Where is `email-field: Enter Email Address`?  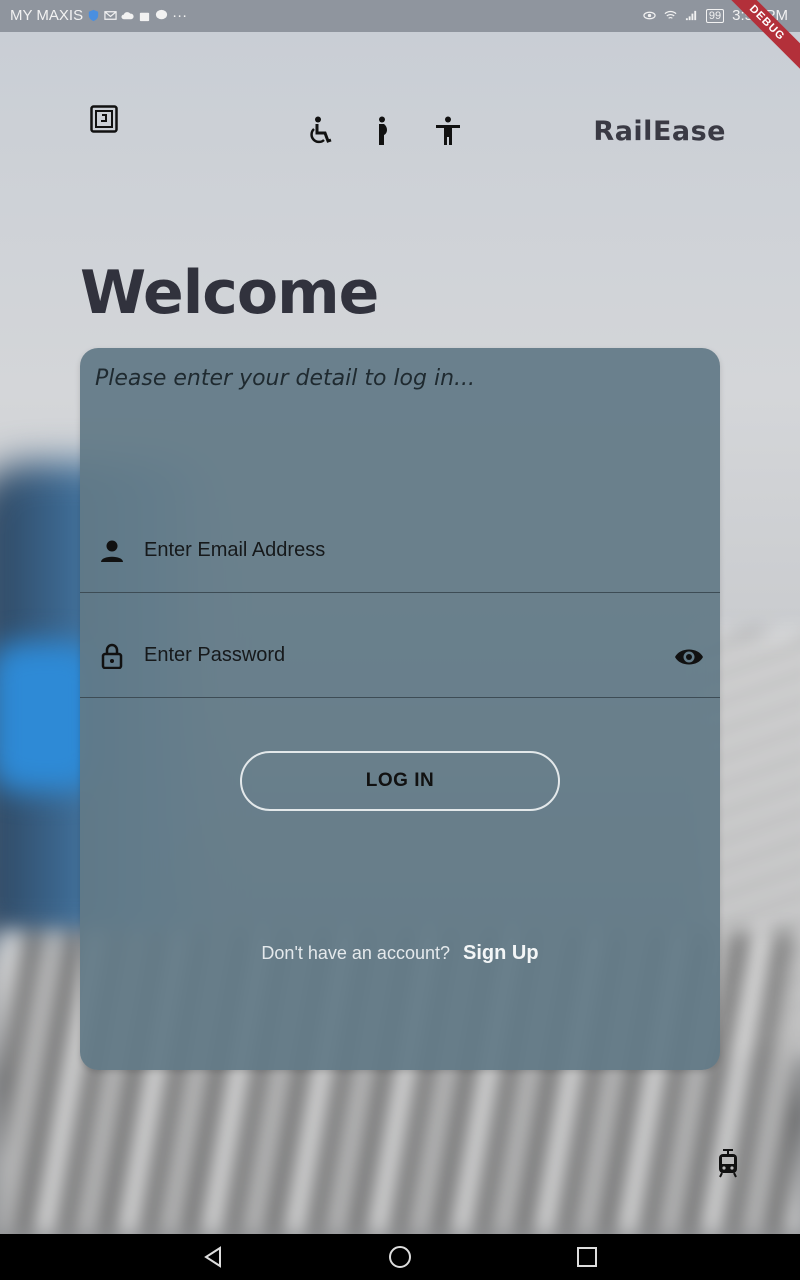 email-field: Enter Email Address is located at coordinates (400, 540).